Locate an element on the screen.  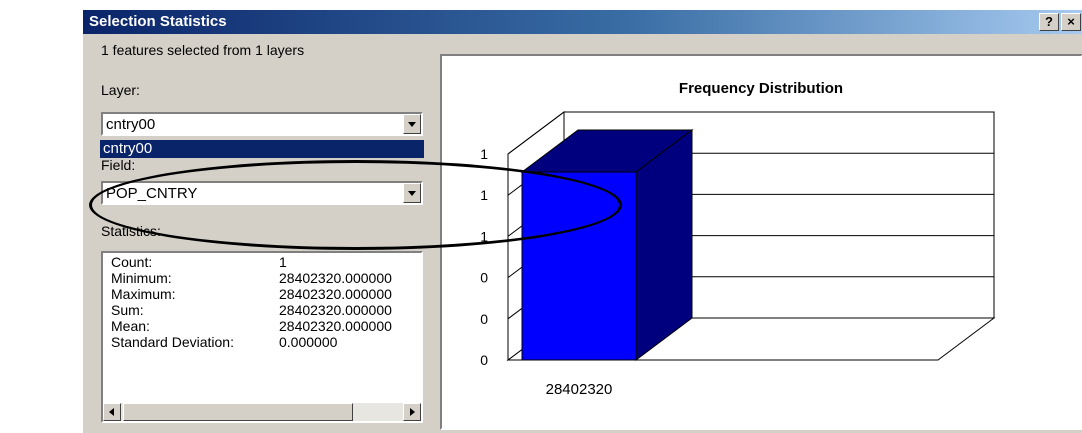
x-tick-label: 28402320 is located at coordinates (579, 389).